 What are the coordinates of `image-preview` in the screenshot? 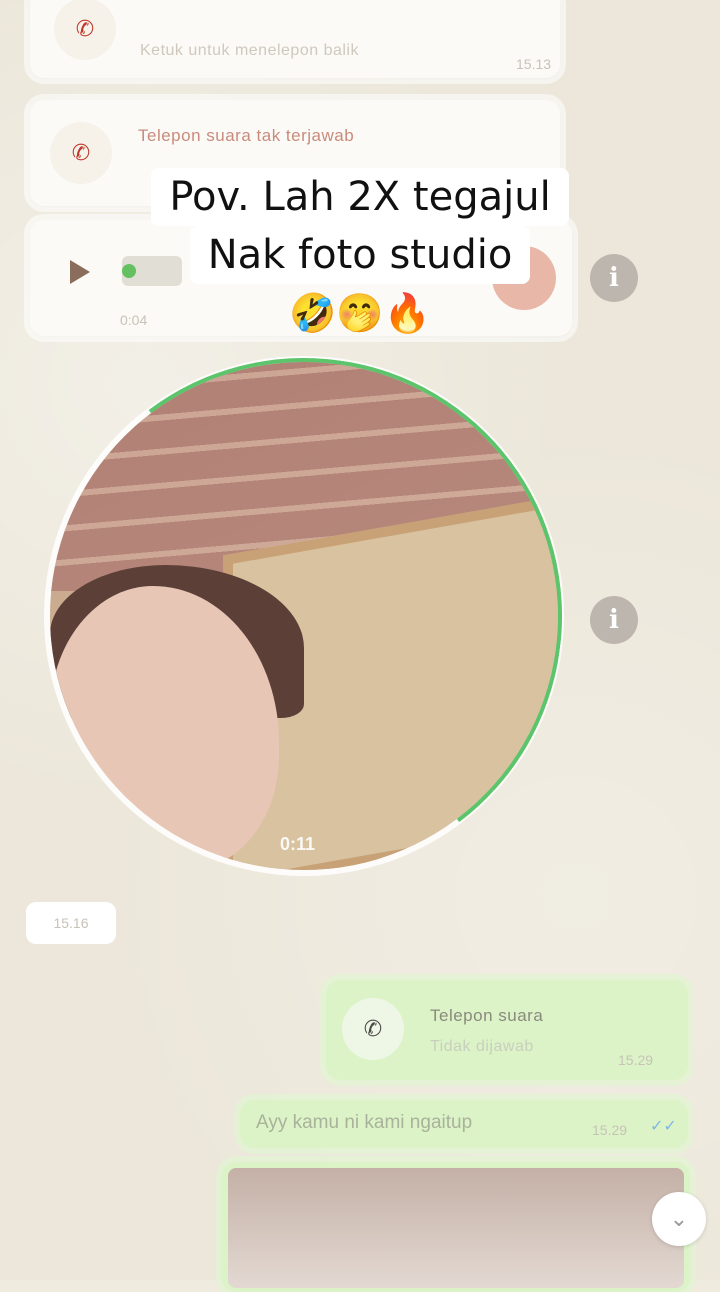 It's located at (456, 1228).